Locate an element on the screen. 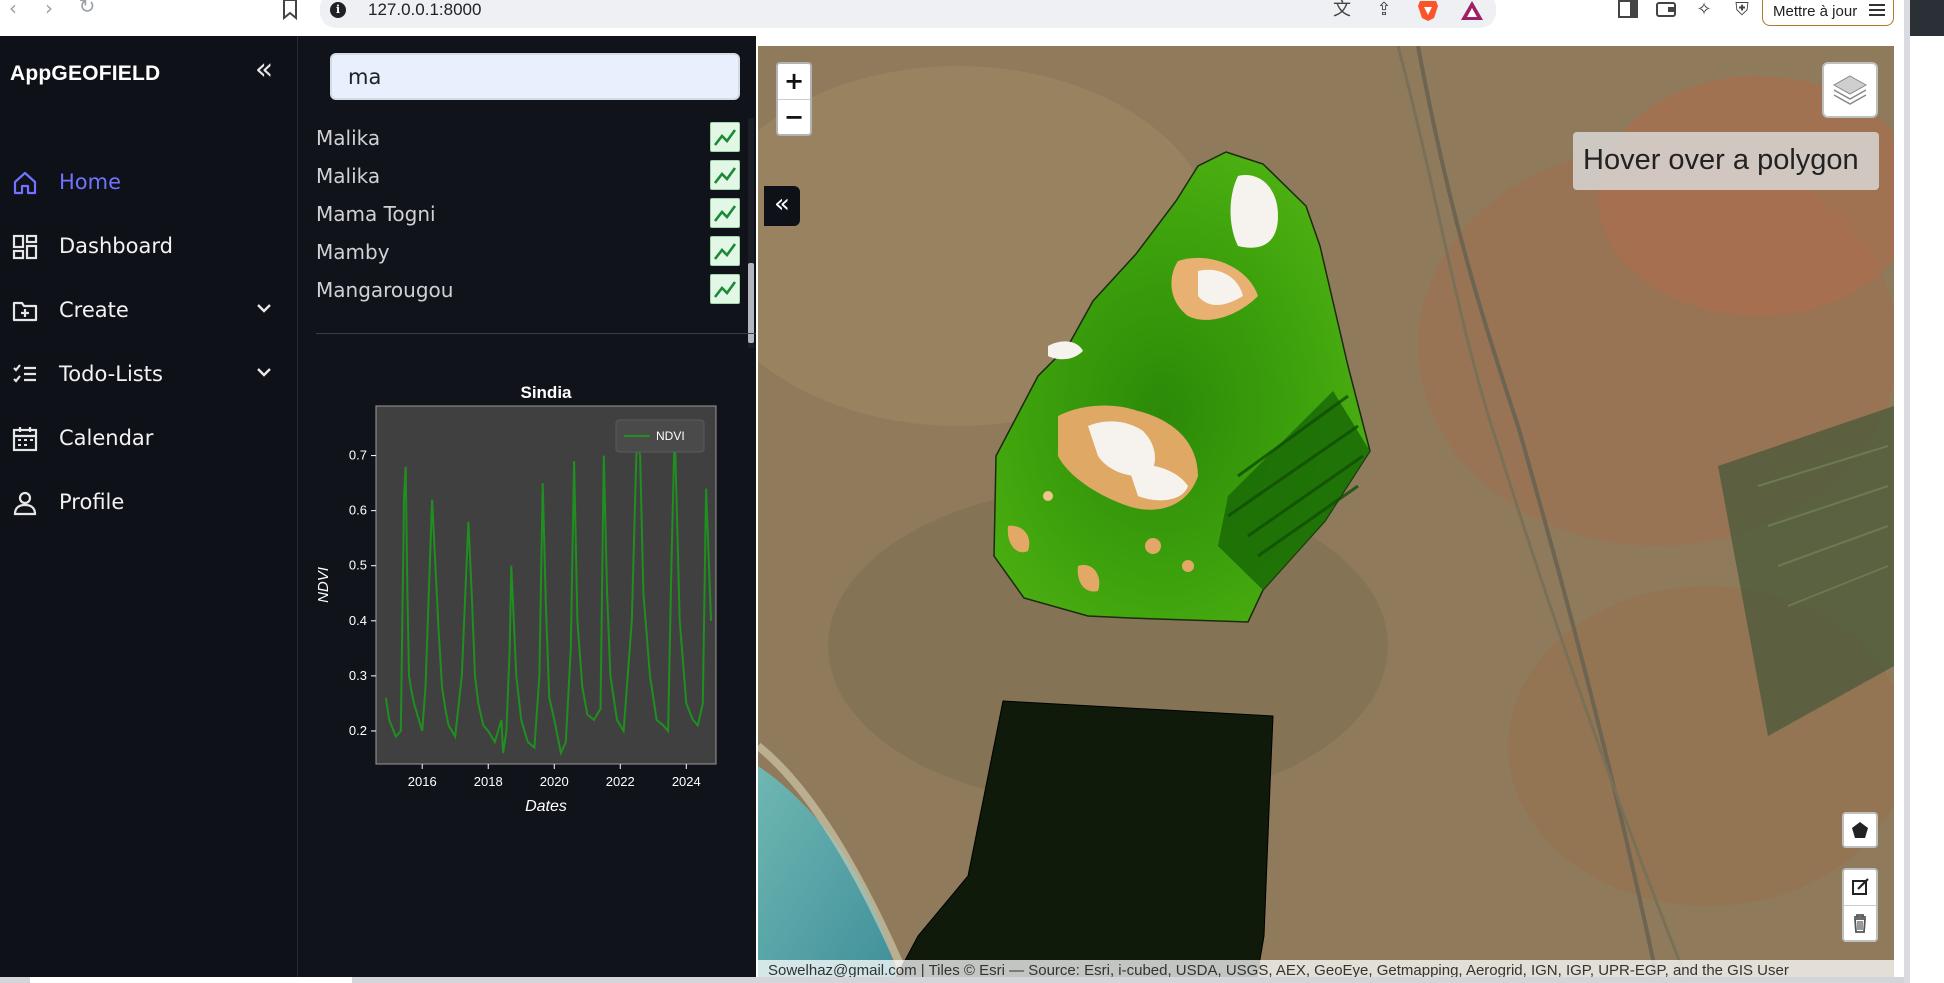 This screenshot has height=983, width=1944. result-name: Mamby is located at coordinates (353, 252).